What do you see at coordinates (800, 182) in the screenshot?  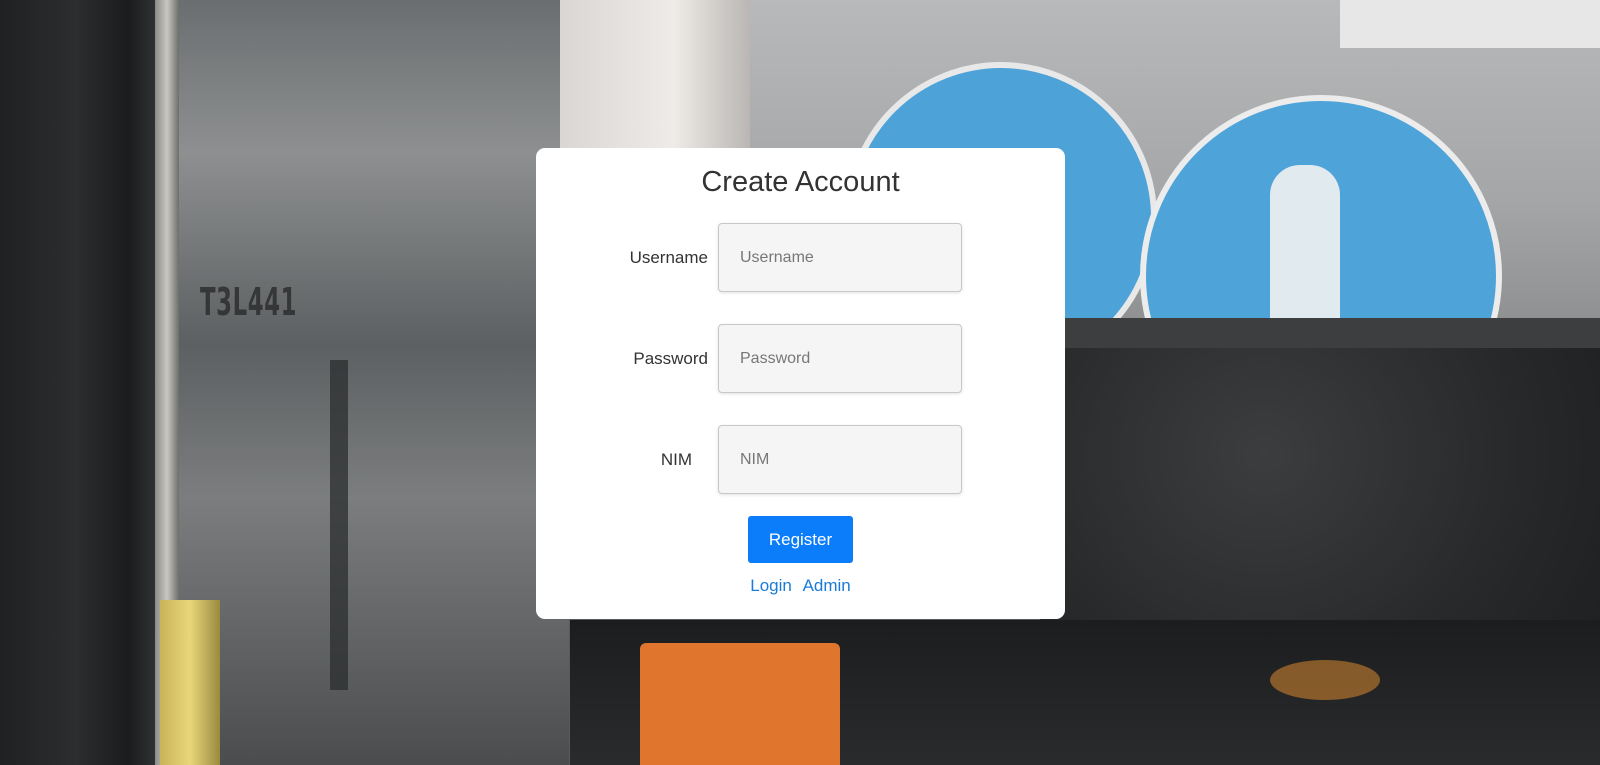 I see `page-title: Create Account` at bounding box center [800, 182].